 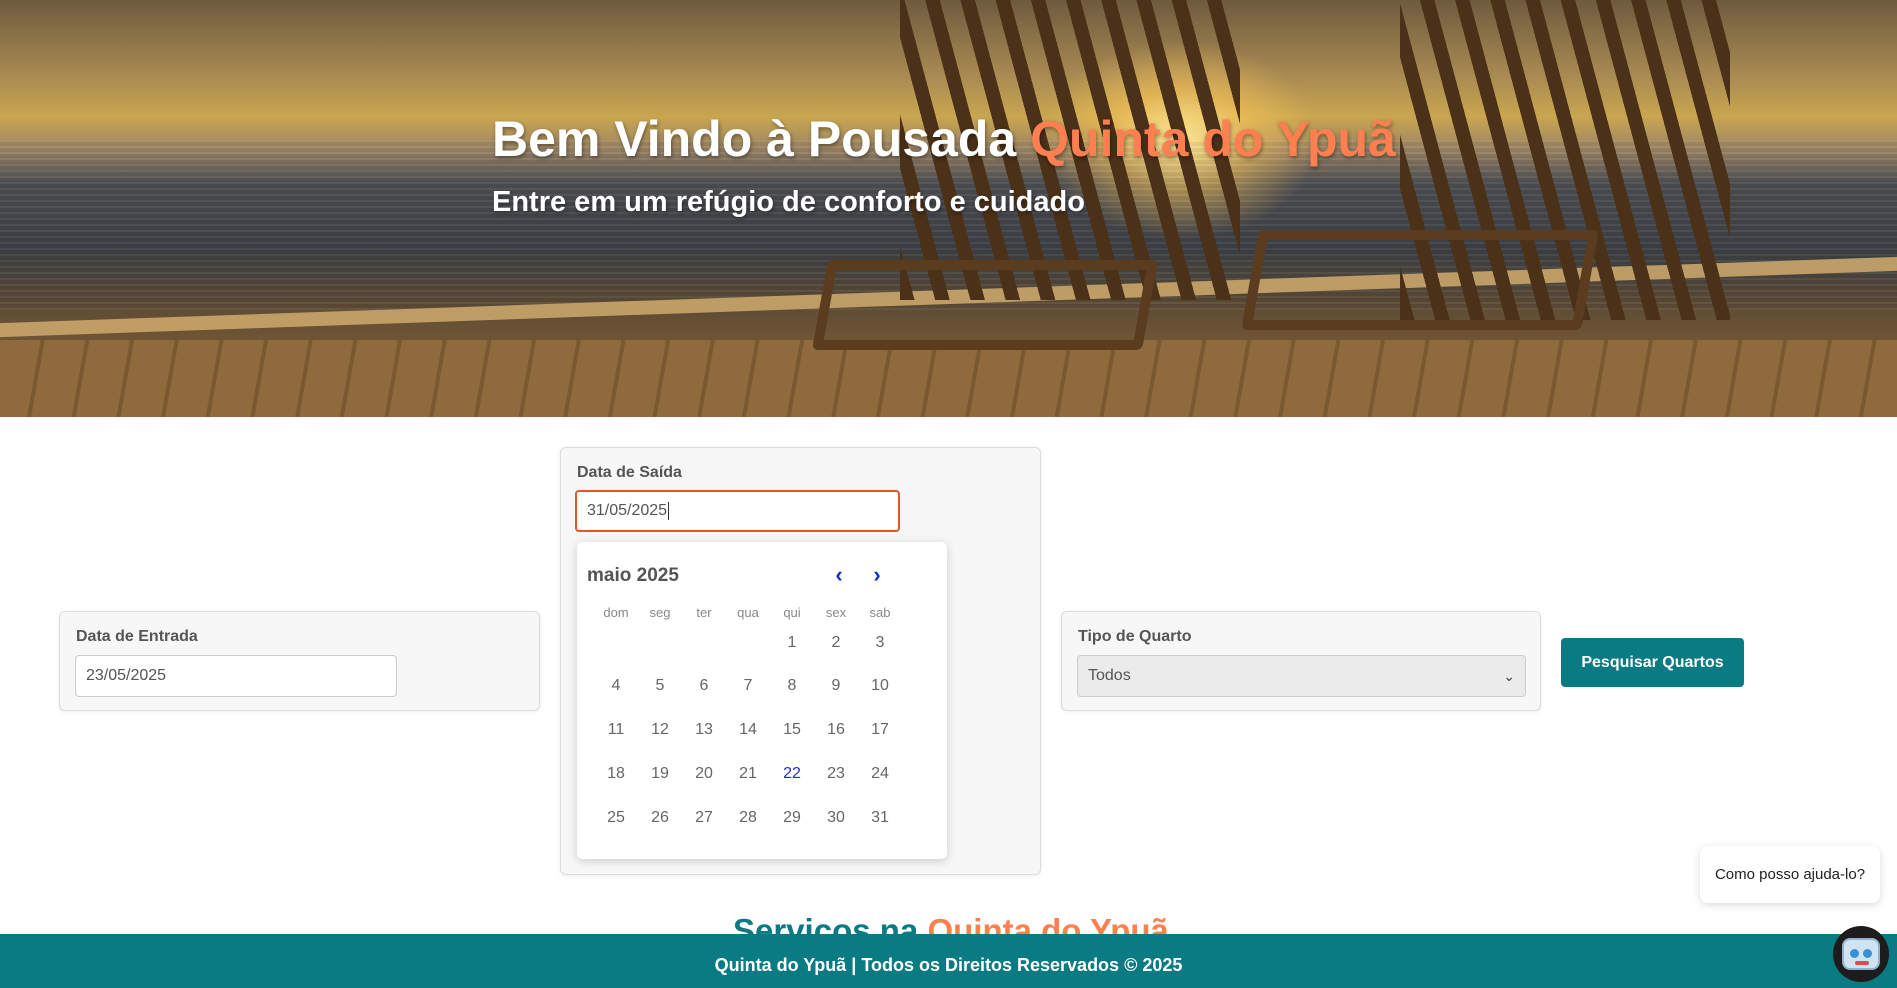 What do you see at coordinates (704, 774) in the screenshot?
I see `day-cell: 20` at bounding box center [704, 774].